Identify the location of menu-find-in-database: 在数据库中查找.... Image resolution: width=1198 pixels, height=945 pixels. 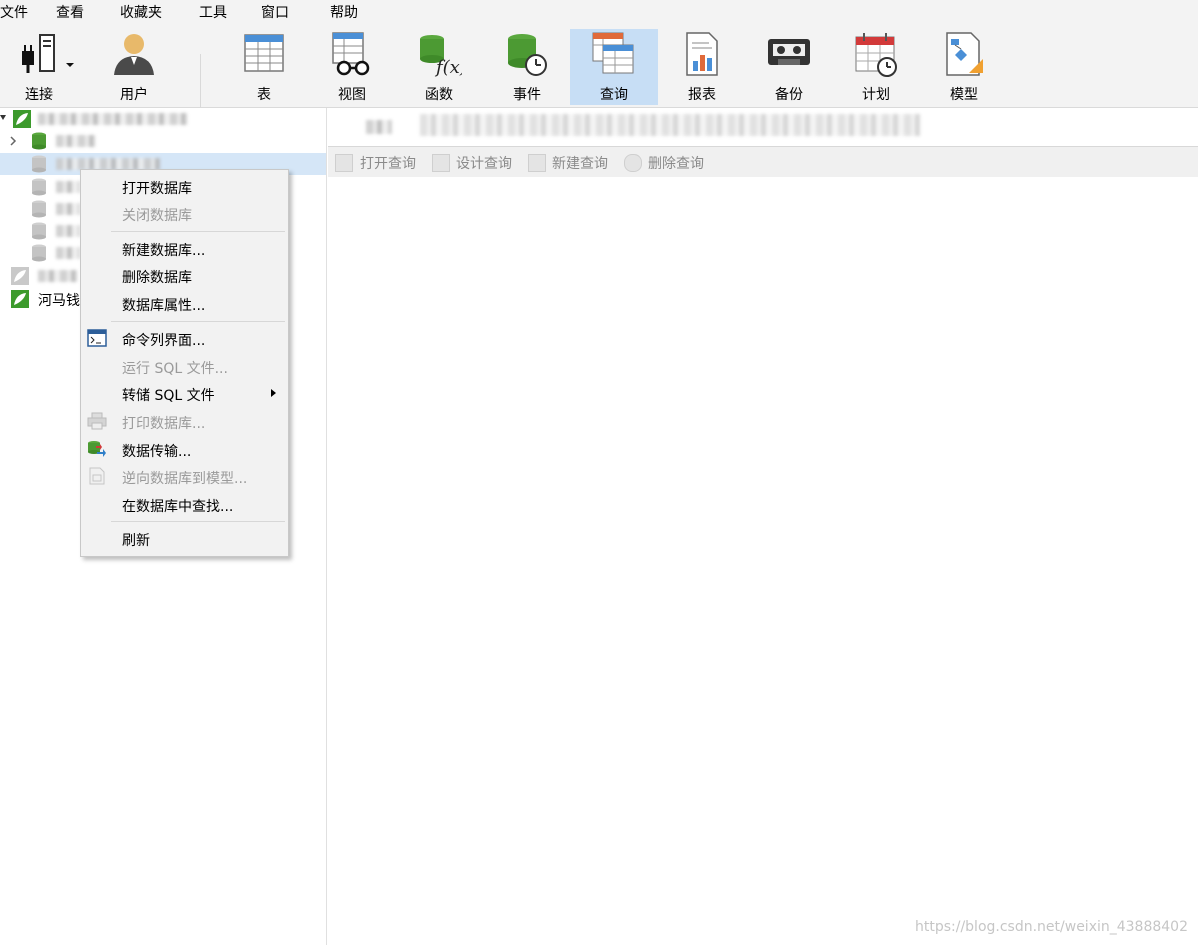
(184, 504).